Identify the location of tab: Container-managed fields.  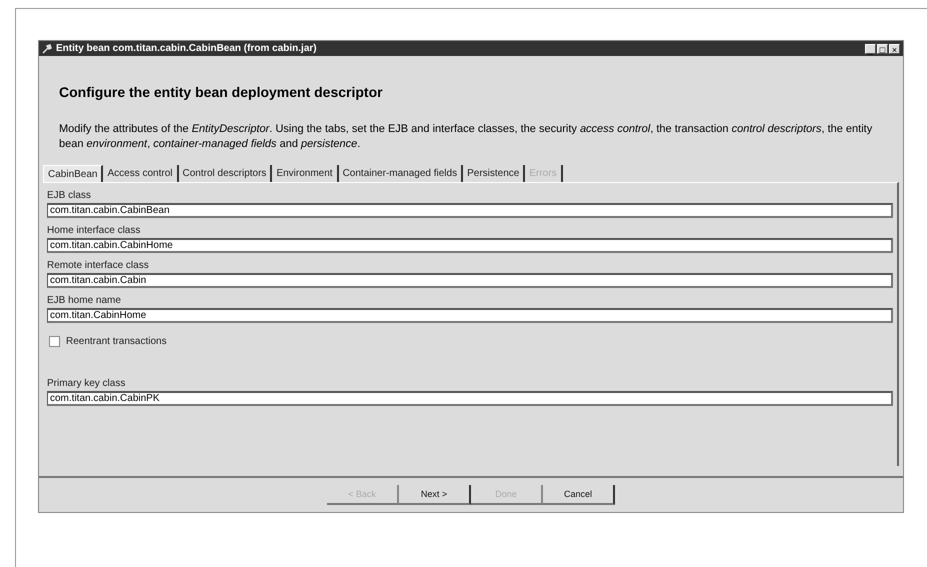
(401, 173).